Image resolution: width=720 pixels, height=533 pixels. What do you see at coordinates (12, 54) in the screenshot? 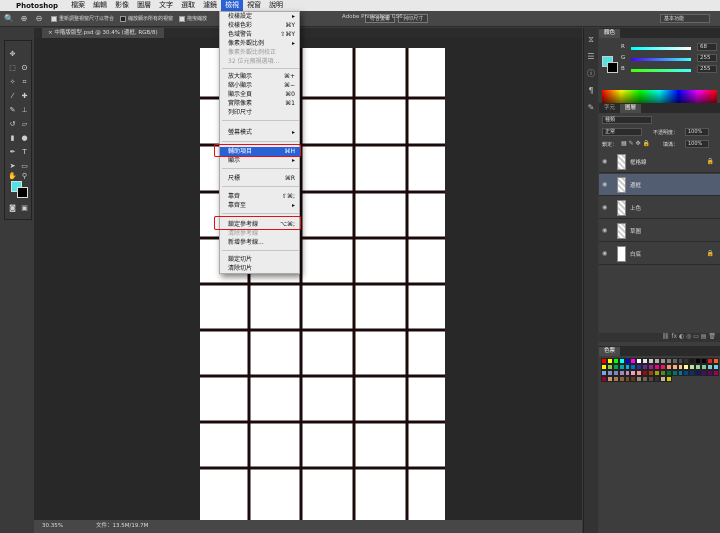
I see `move-tool-icon: ✥` at bounding box center [12, 54].